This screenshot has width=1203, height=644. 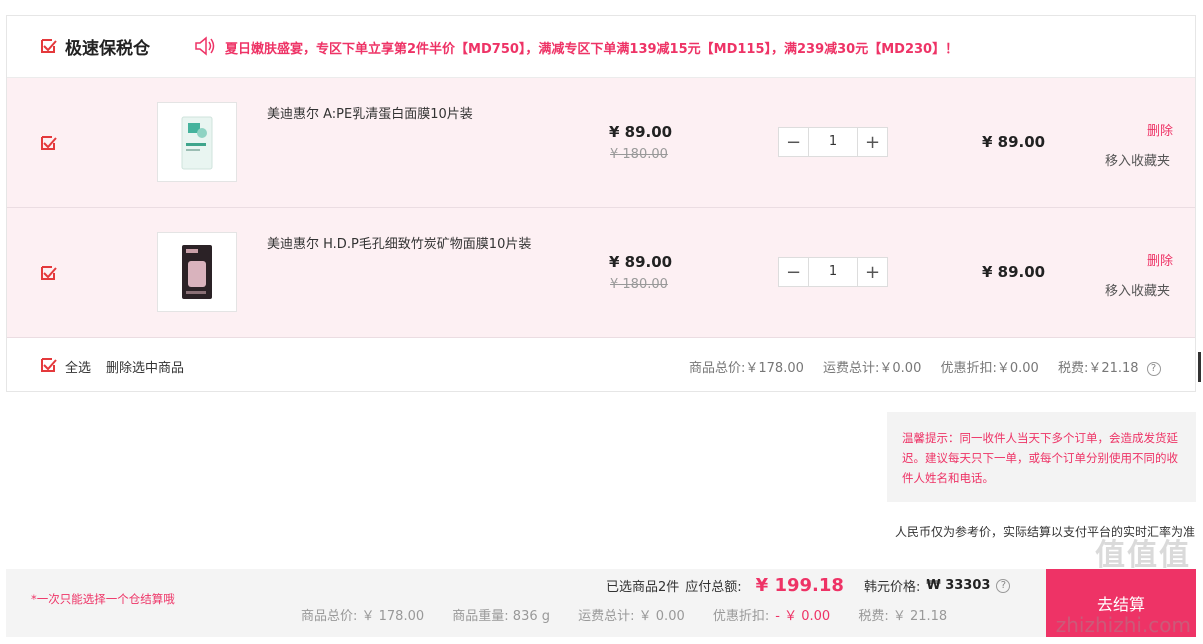 I want to click on goods-weight: 商品重量: 836 g, so click(x=501, y=616).